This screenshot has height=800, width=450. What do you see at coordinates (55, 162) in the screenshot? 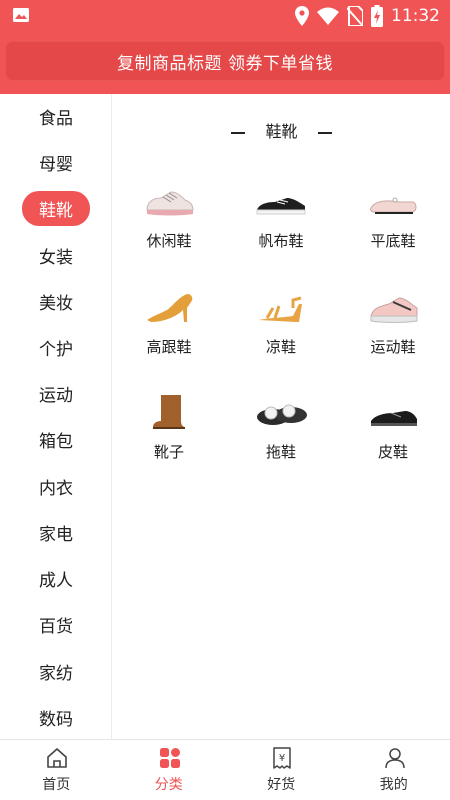
I see `sidebar-item-mother-baby: 母婴` at bounding box center [55, 162].